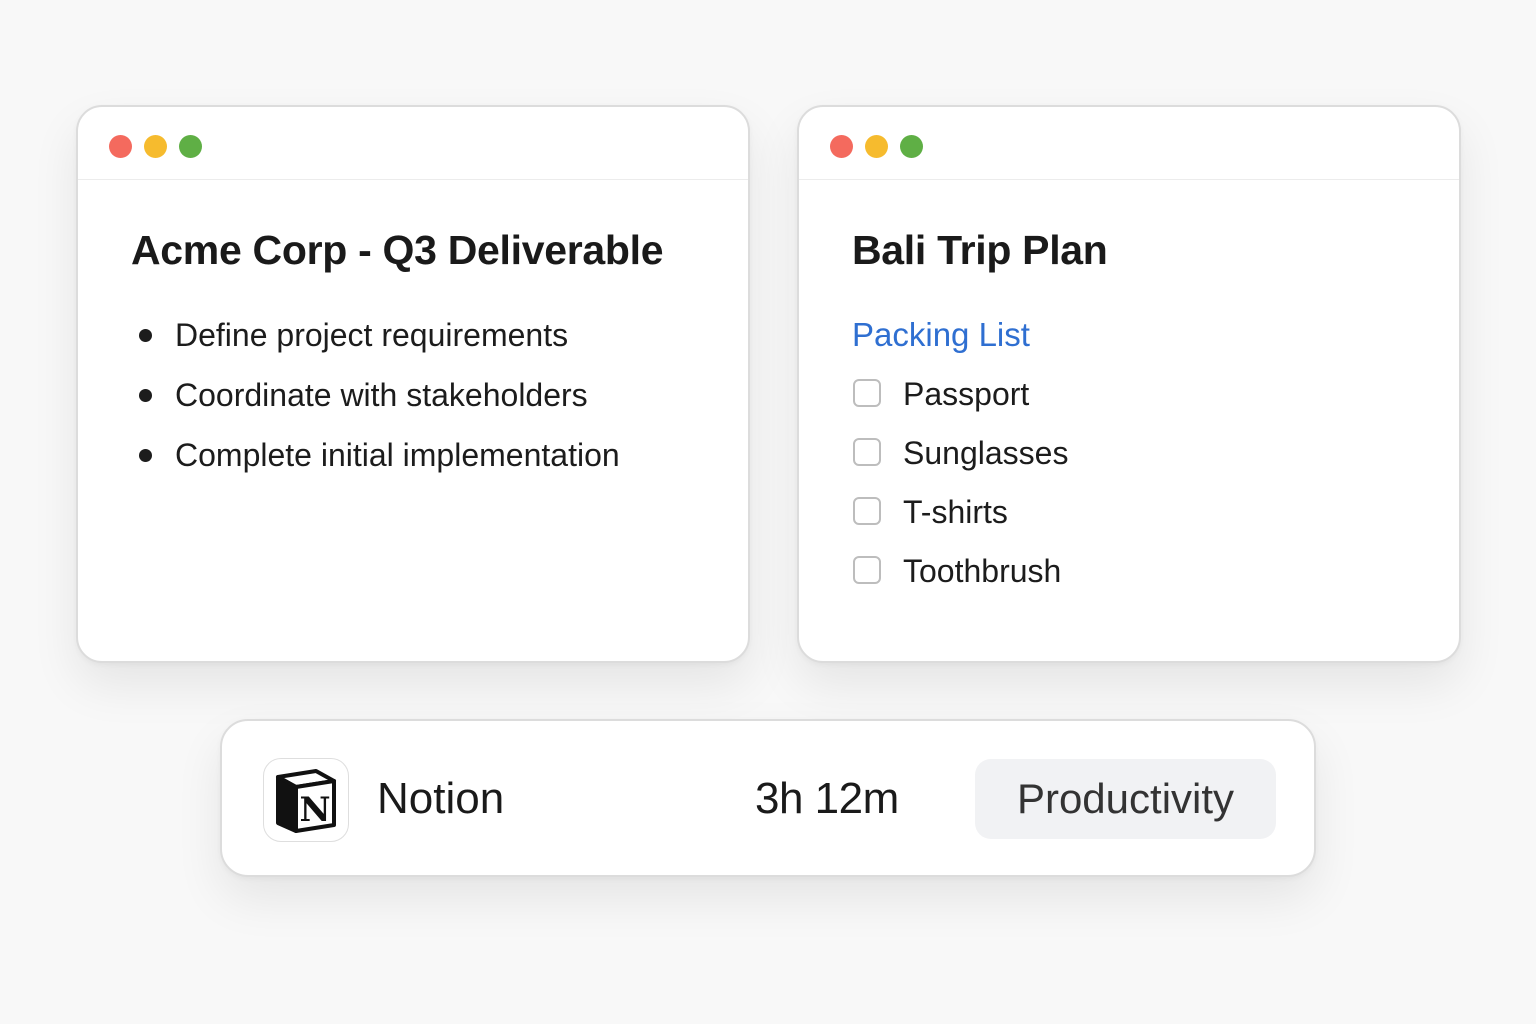 Image resolution: width=1536 pixels, height=1024 pixels. What do you see at coordinates (1140, 512) in the screenshot?
I see `checklist-item: T-shirts` at bounding box center [1140, 512].